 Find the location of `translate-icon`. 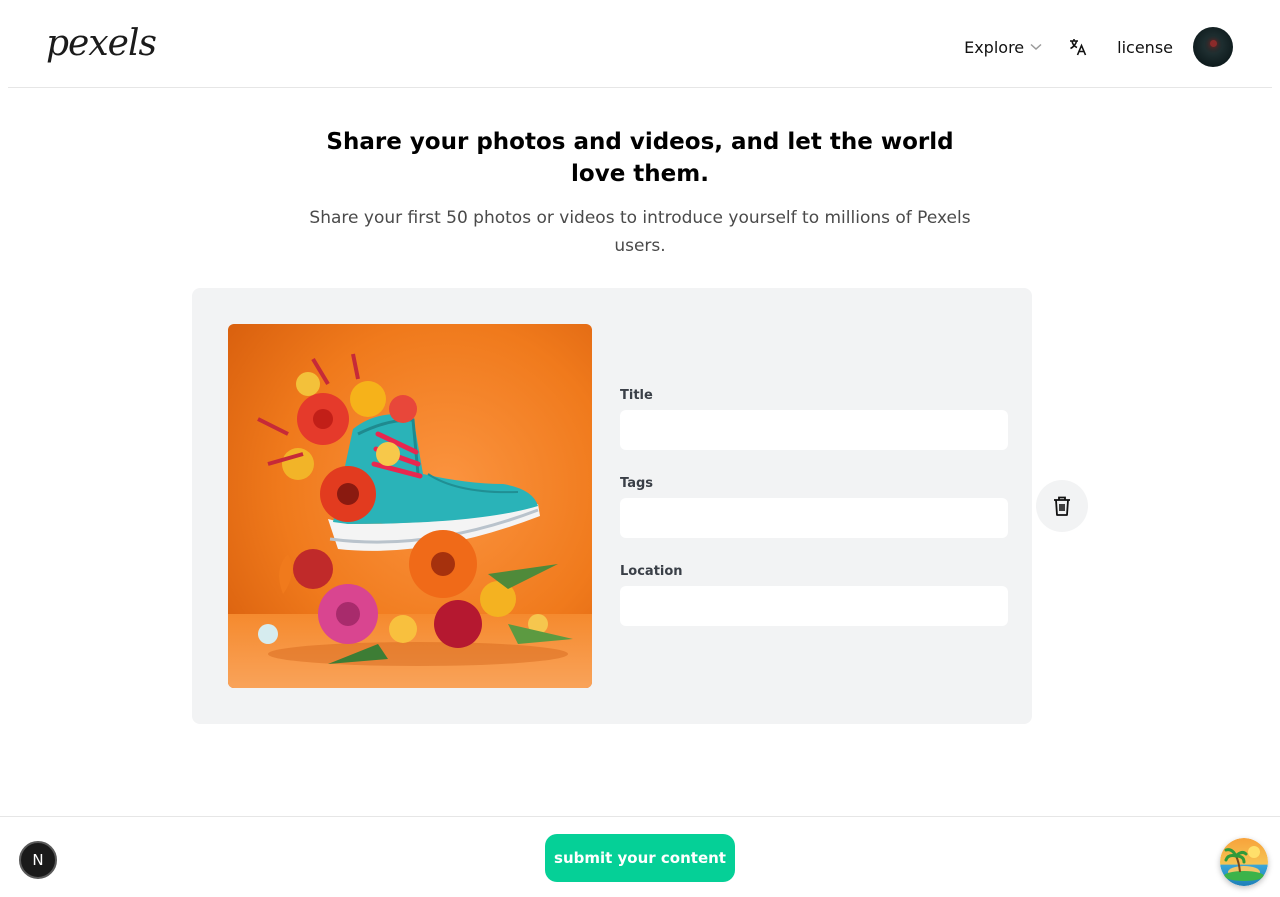

translate-icon is located at coordinates (1078, 47).